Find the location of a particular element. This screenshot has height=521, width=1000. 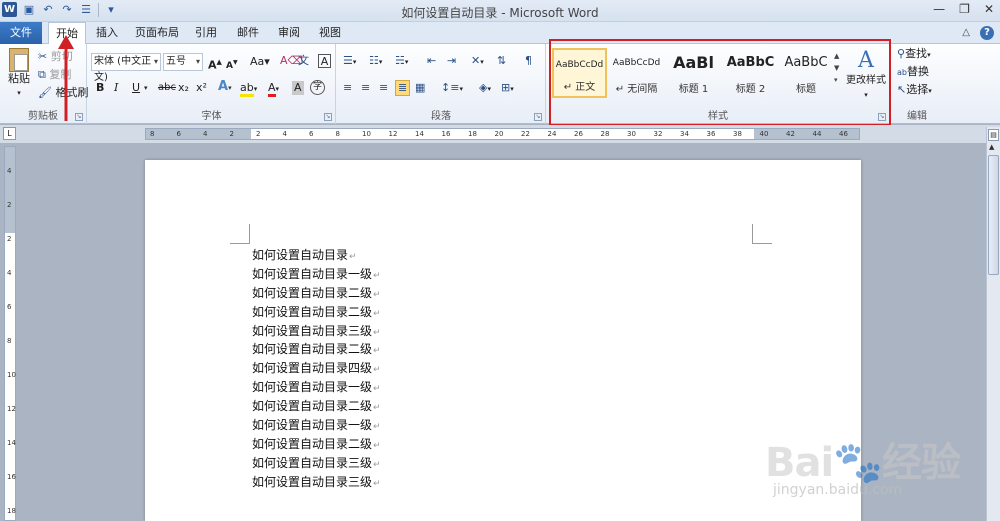

tab-review: 审阅 is located at coordinates (289, 33).